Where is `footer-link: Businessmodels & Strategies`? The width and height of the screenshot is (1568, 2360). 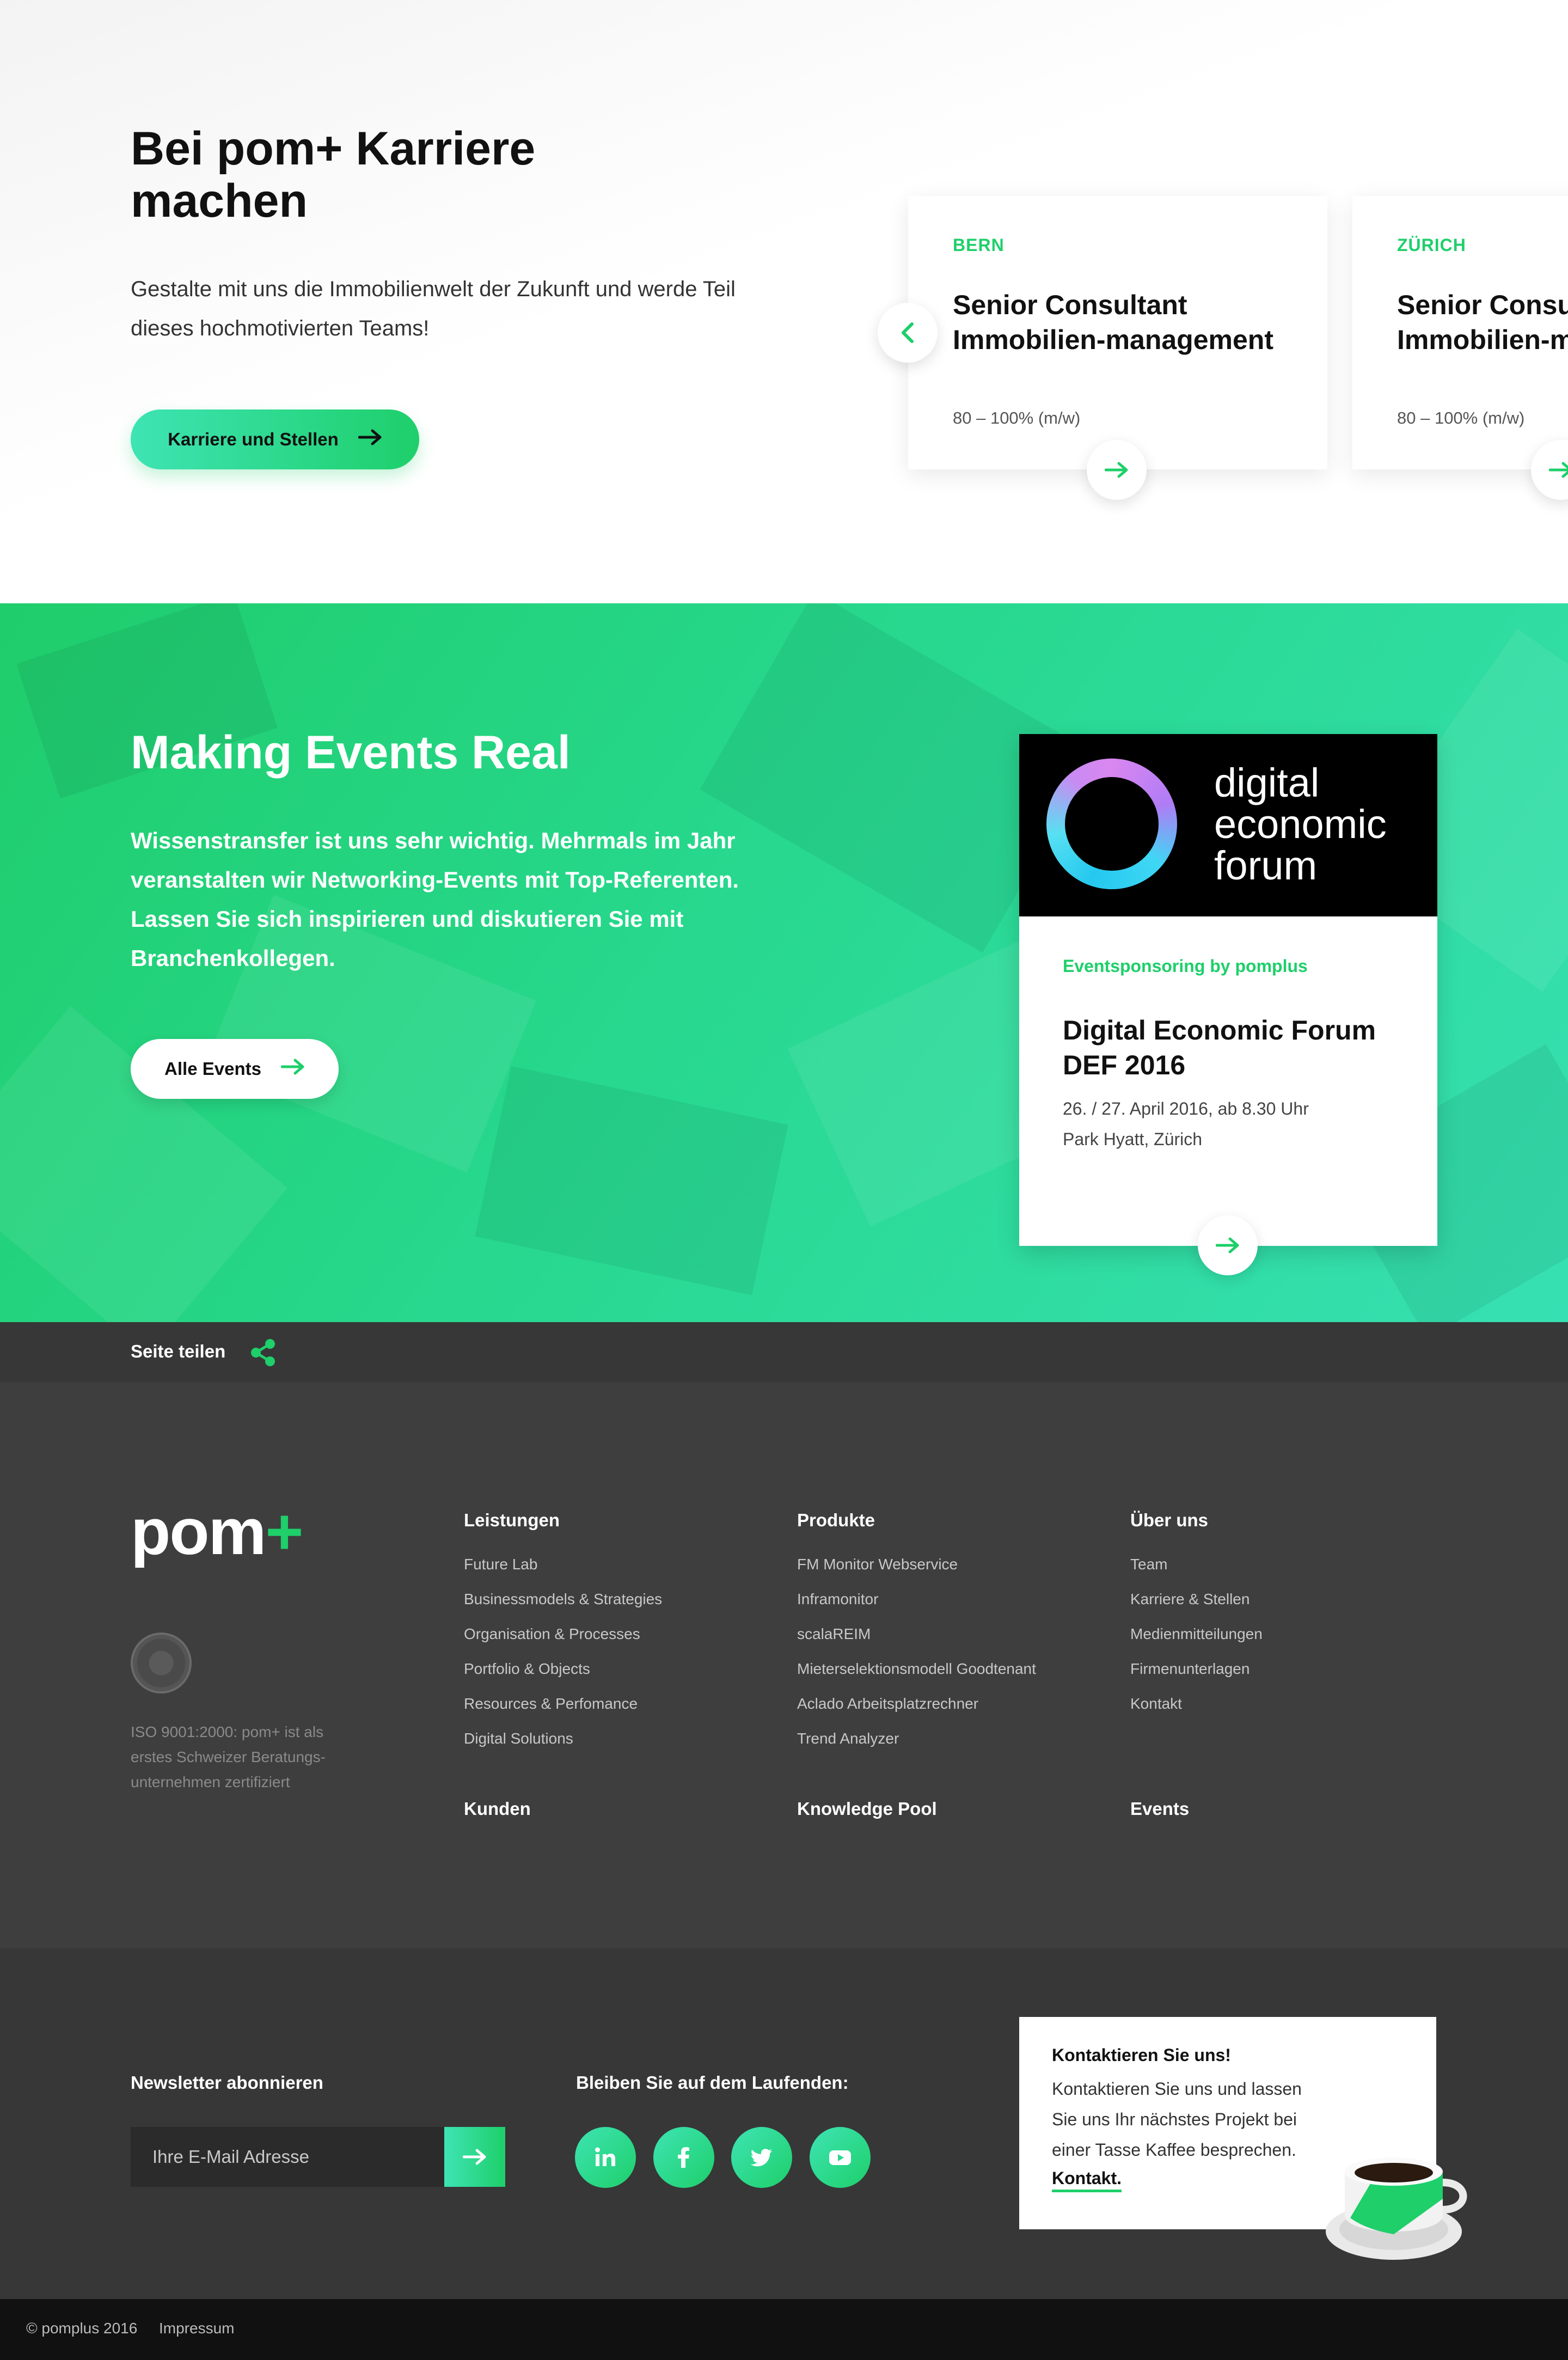
footer-link: Businessmodels & Strategies is located at coordinates (563, 1600).